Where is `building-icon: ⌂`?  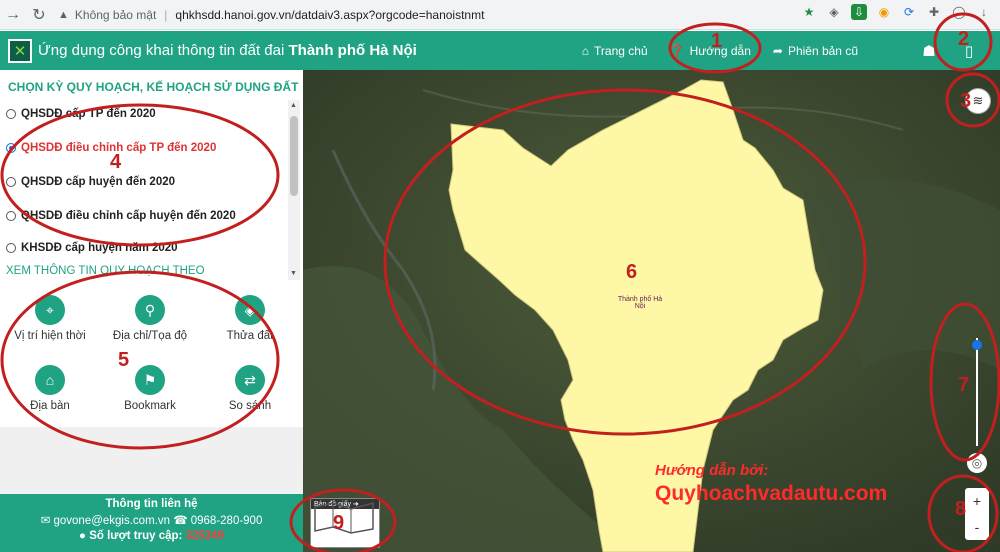 building-icon: ⌂ is located at coordinates (50, 380).